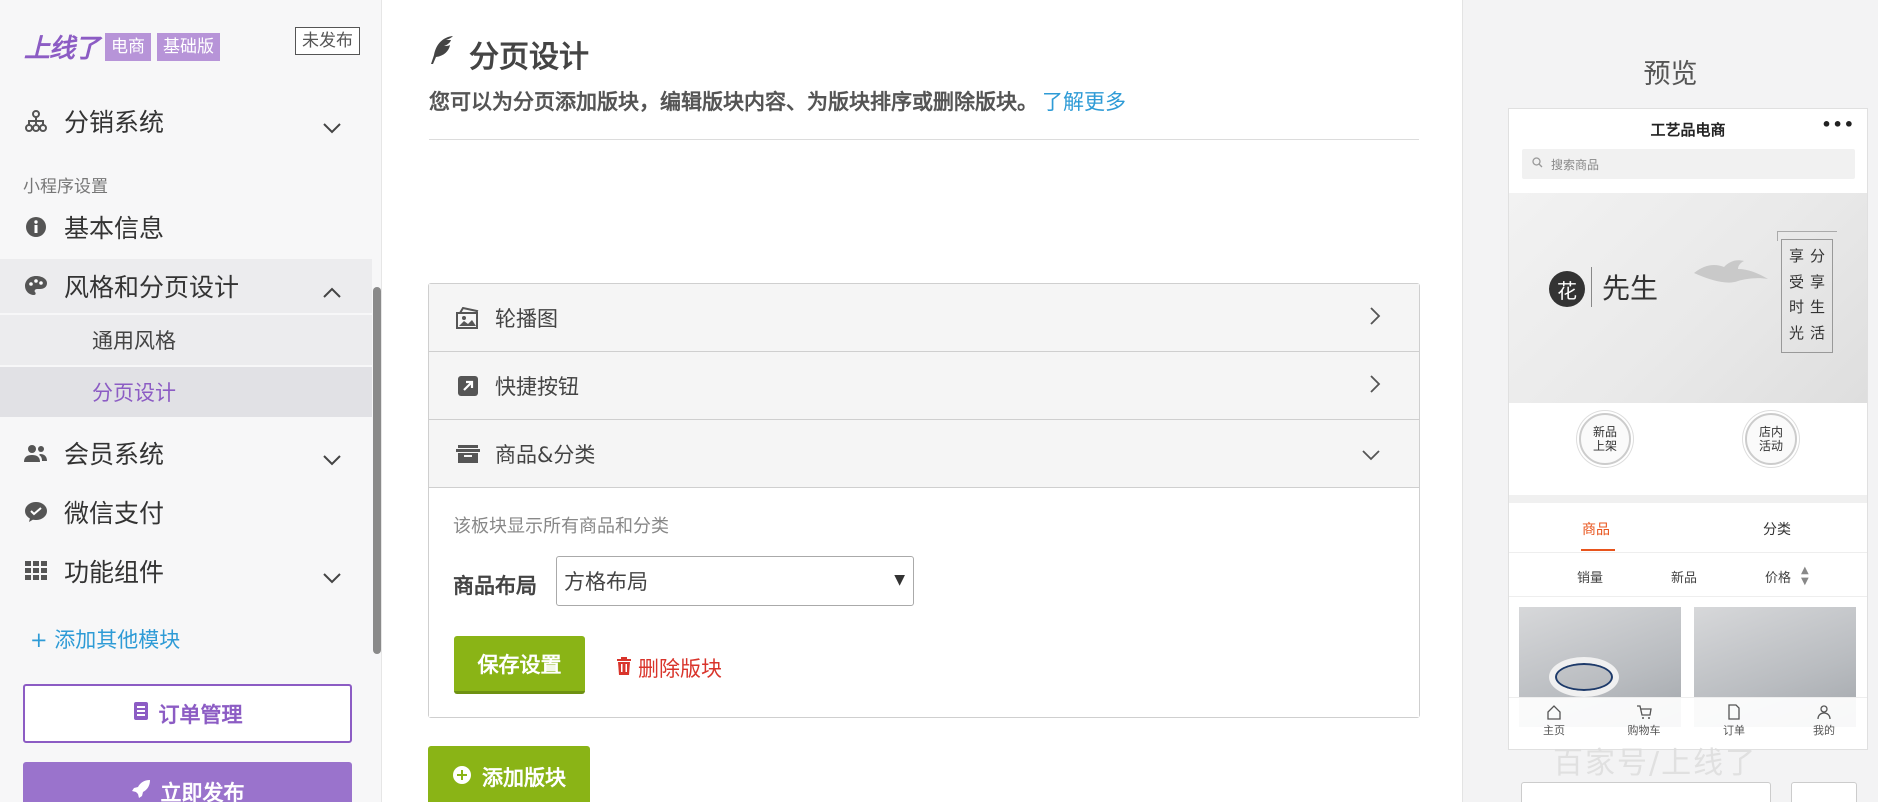 This screenshot has width=1878, height=802. I want to click on palette-icon, so click(36, 286).